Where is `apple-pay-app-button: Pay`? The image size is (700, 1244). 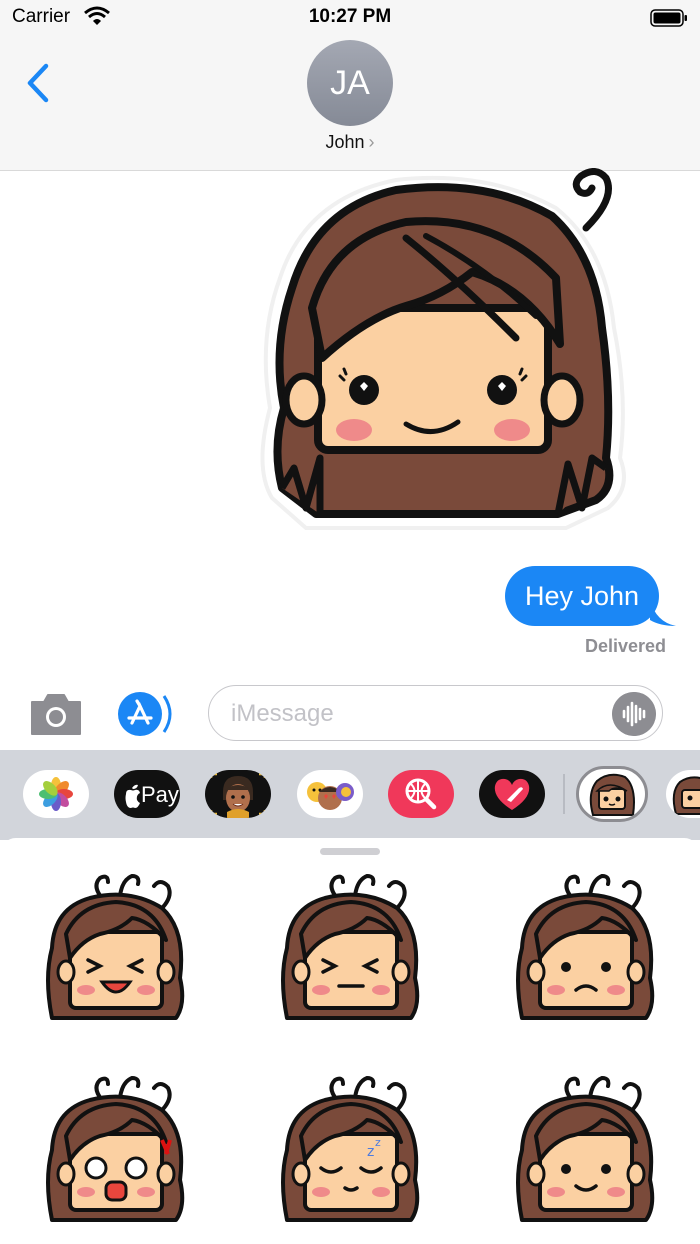
apple-pay-app-button: Pay is located at coordinates (147, 794).